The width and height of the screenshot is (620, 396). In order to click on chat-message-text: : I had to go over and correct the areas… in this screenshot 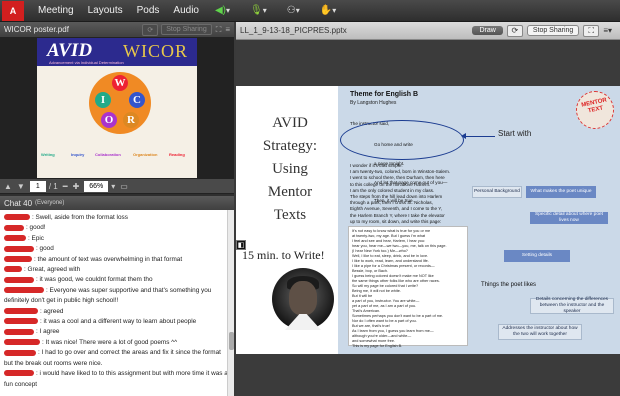, I will do `click(112, 358)`.